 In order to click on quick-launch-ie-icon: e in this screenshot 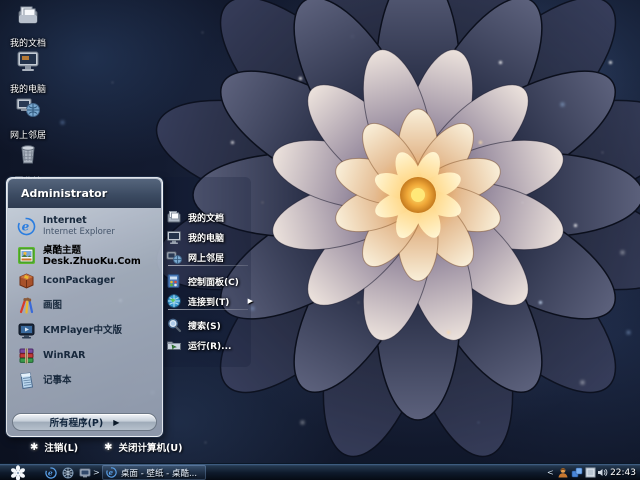, I will do `click(51, 472)`.